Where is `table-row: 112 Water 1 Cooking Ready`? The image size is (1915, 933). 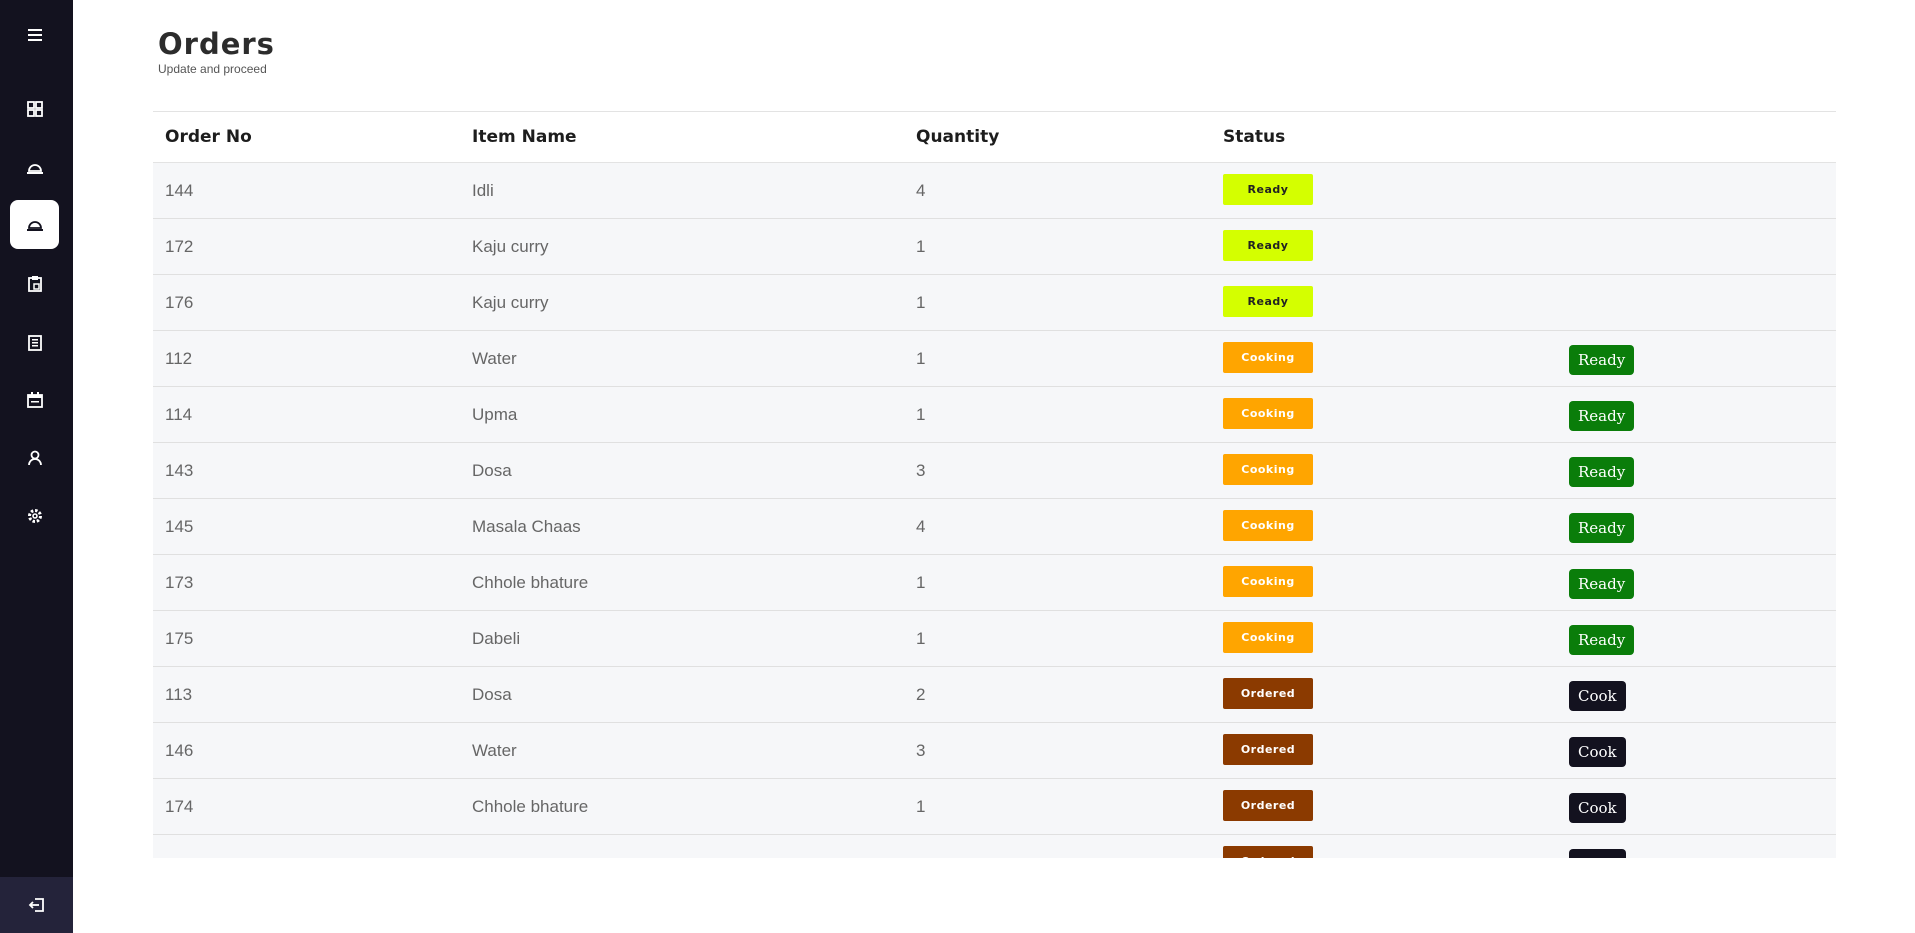 table-row: 112 Water 1 Cooking Ready is located at coordinates (994, 359).